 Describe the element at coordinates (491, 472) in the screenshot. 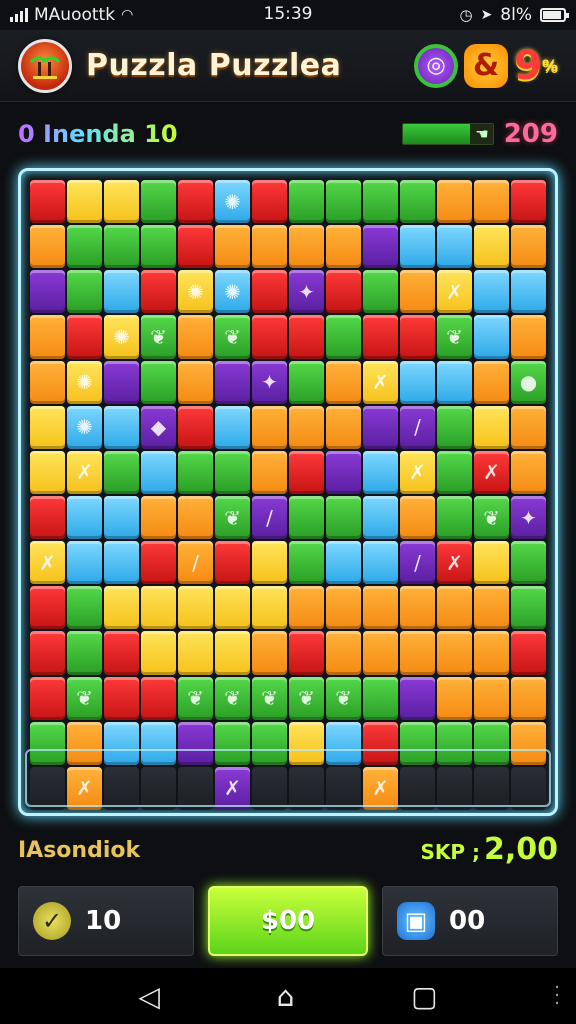

I see `tile-red: ✗` at that location.